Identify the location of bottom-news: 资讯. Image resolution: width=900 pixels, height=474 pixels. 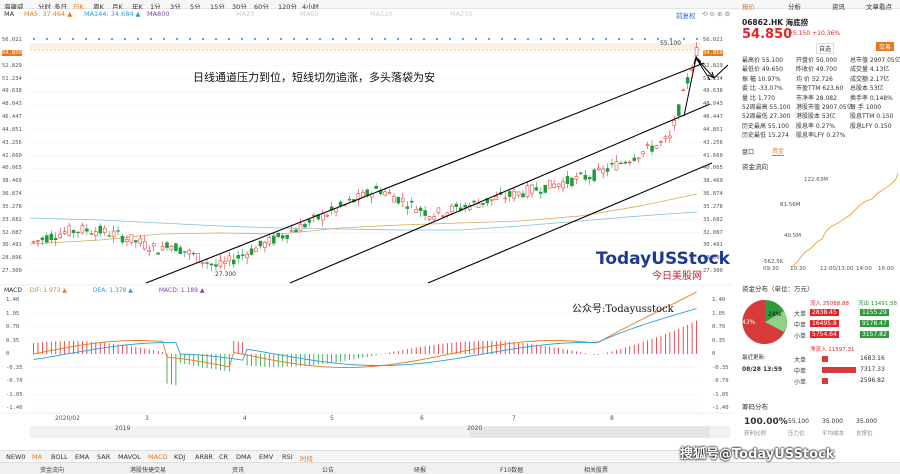
(238, 469).